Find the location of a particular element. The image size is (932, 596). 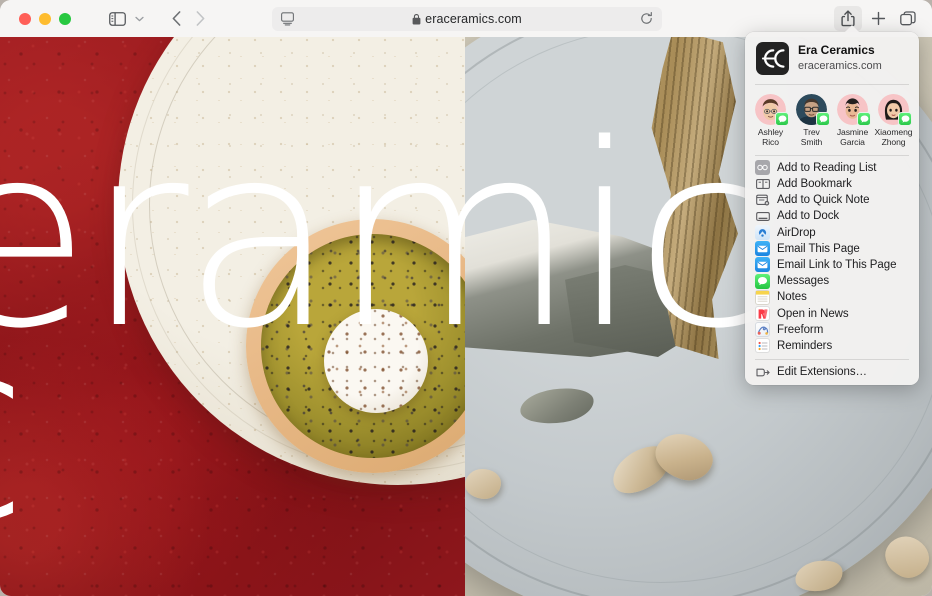

site-info: Era Ceramics eraceramics.com is located at coordinates (840, 58).